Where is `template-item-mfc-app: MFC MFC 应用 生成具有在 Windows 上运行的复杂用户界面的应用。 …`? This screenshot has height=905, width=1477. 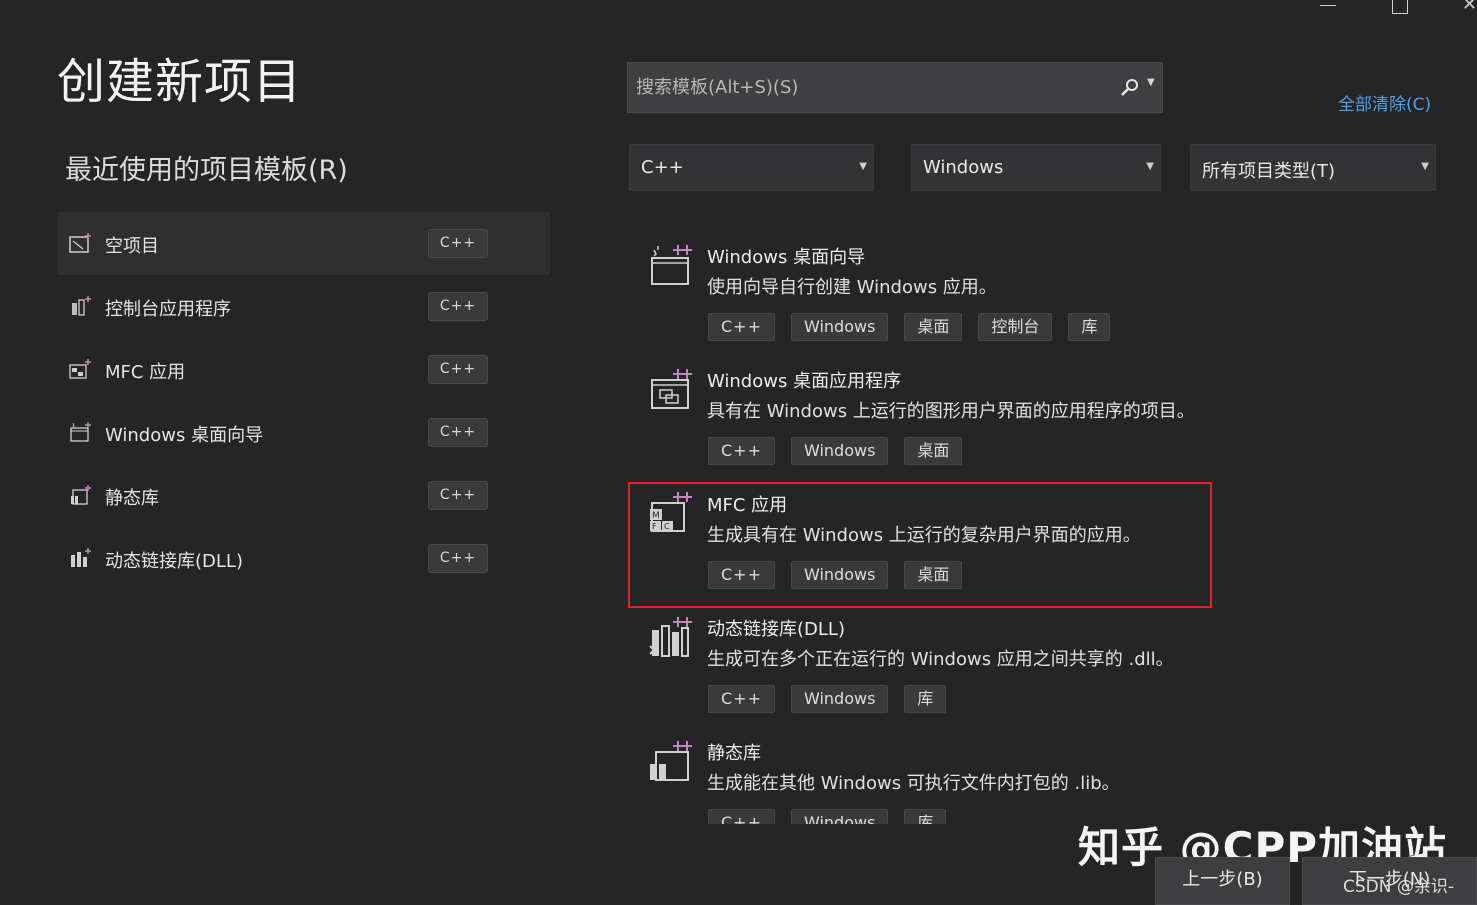
template-item-mfc-app: MFC MFC 应用 生成具有在 Windows 上运行的复杂用户界面的应用。 … is located at coordinates (920, 545).